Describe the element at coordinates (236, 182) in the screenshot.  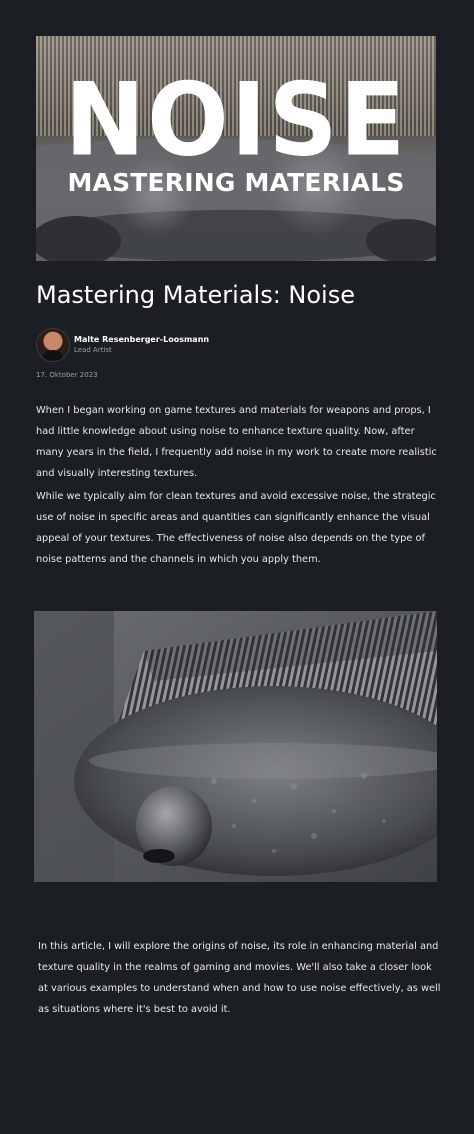
I see `hero-subtitle: MASTERING MATERIALS` at that location.